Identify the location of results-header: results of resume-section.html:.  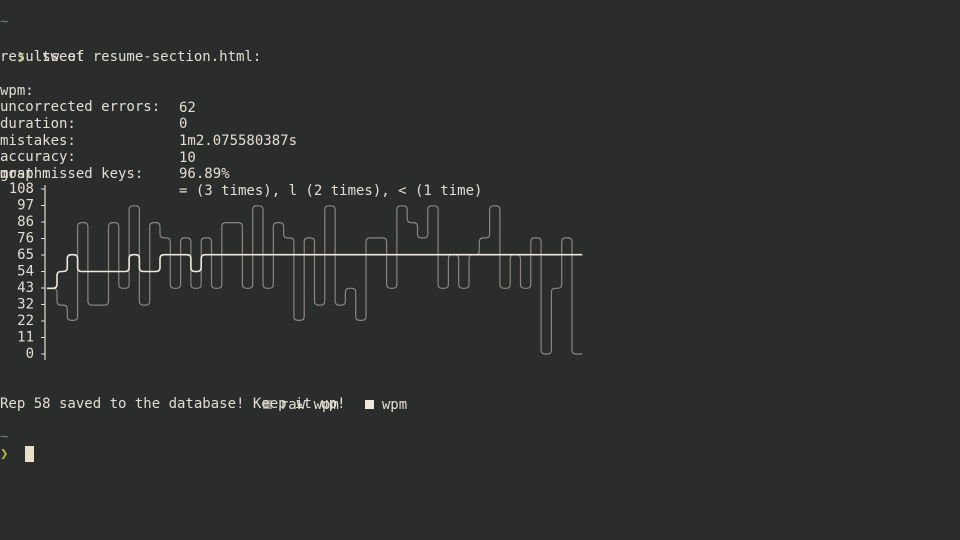
(131, 57).